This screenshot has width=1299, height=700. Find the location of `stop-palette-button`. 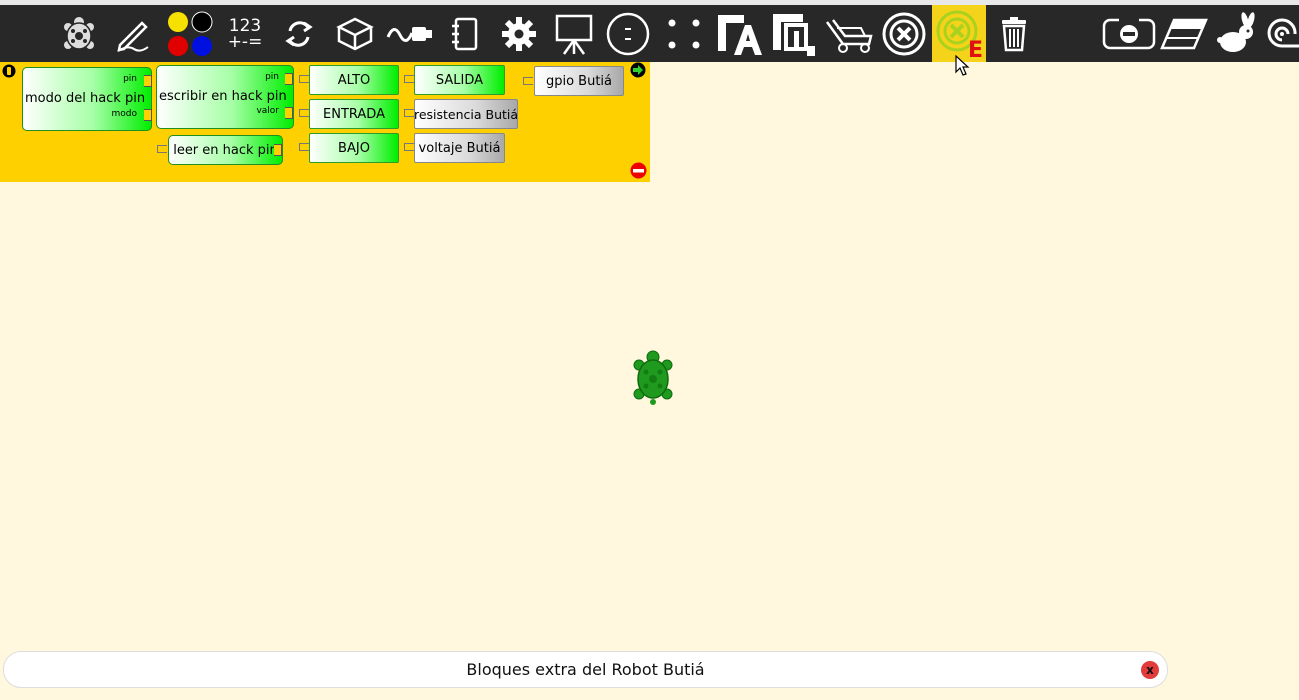

stop-palette-button is located at coordinates (904, 33).